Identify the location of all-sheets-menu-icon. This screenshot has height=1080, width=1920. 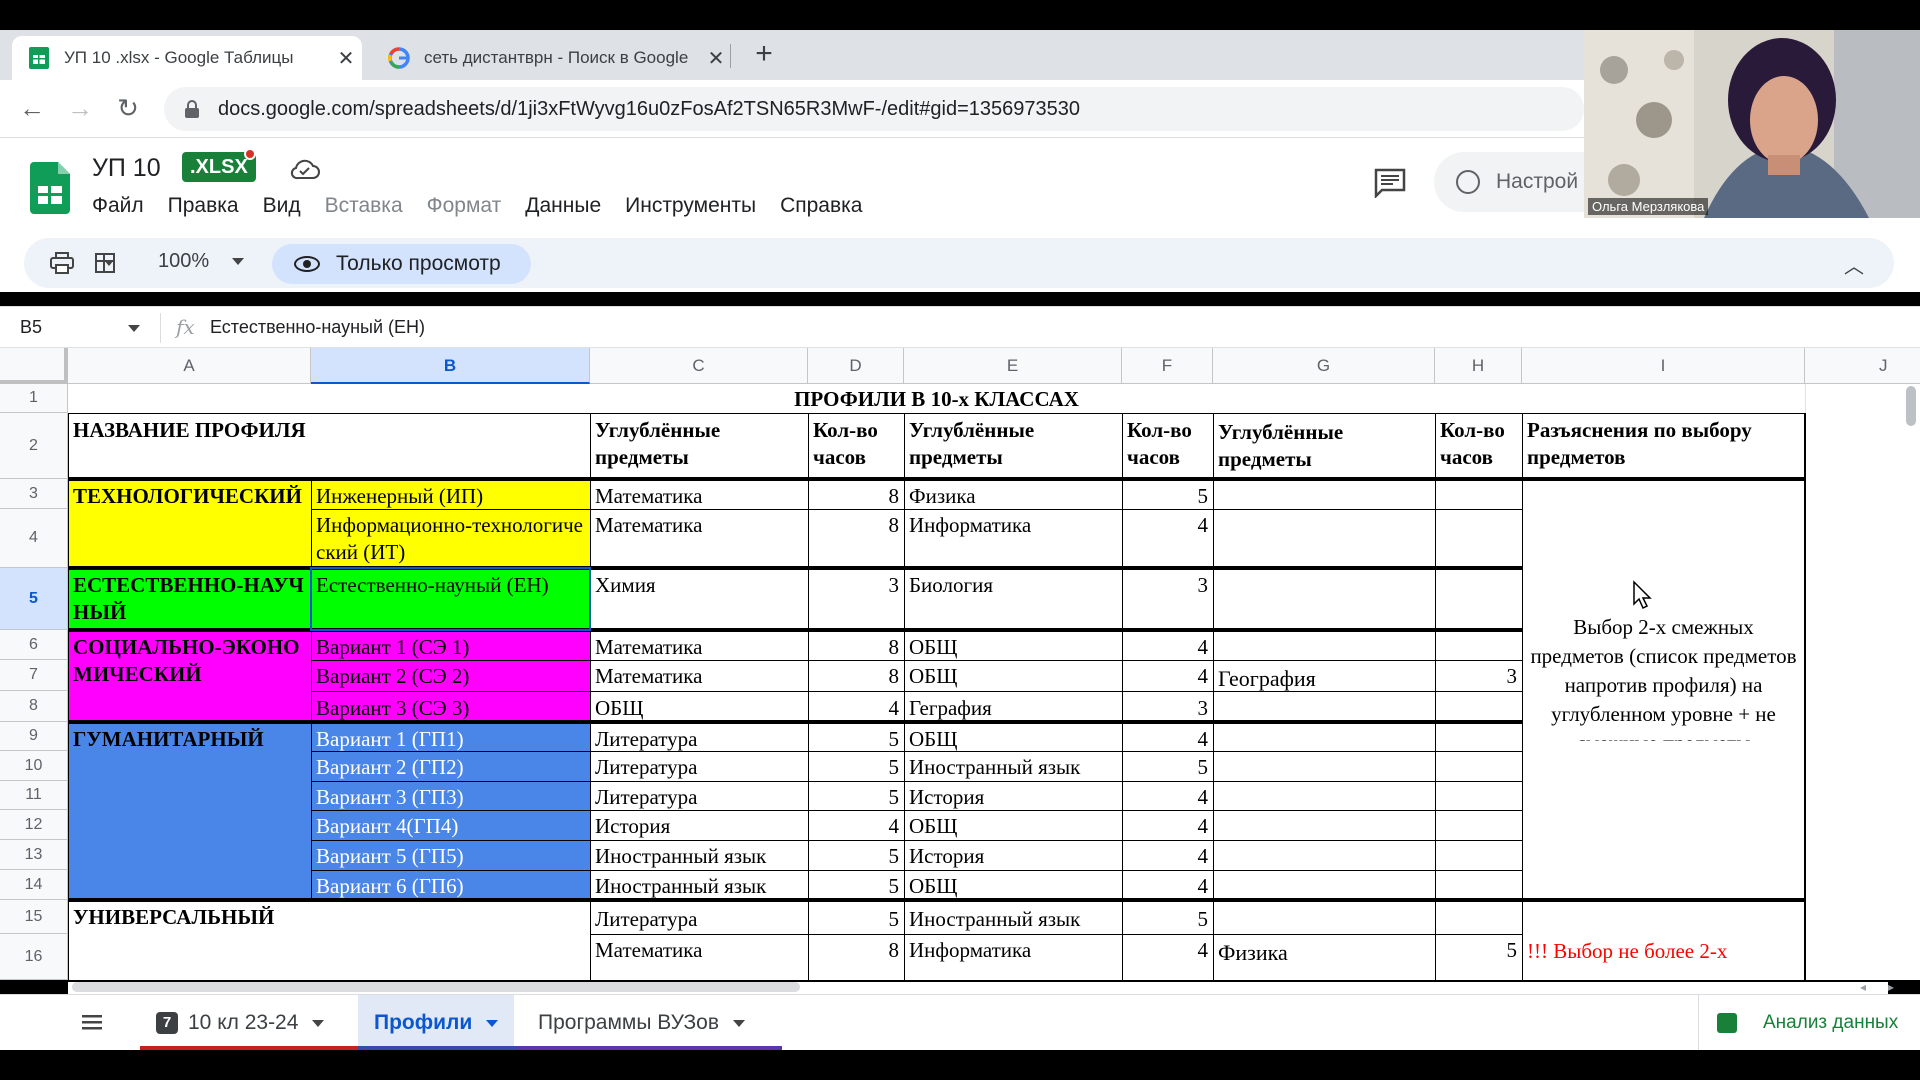
(92, 1022).